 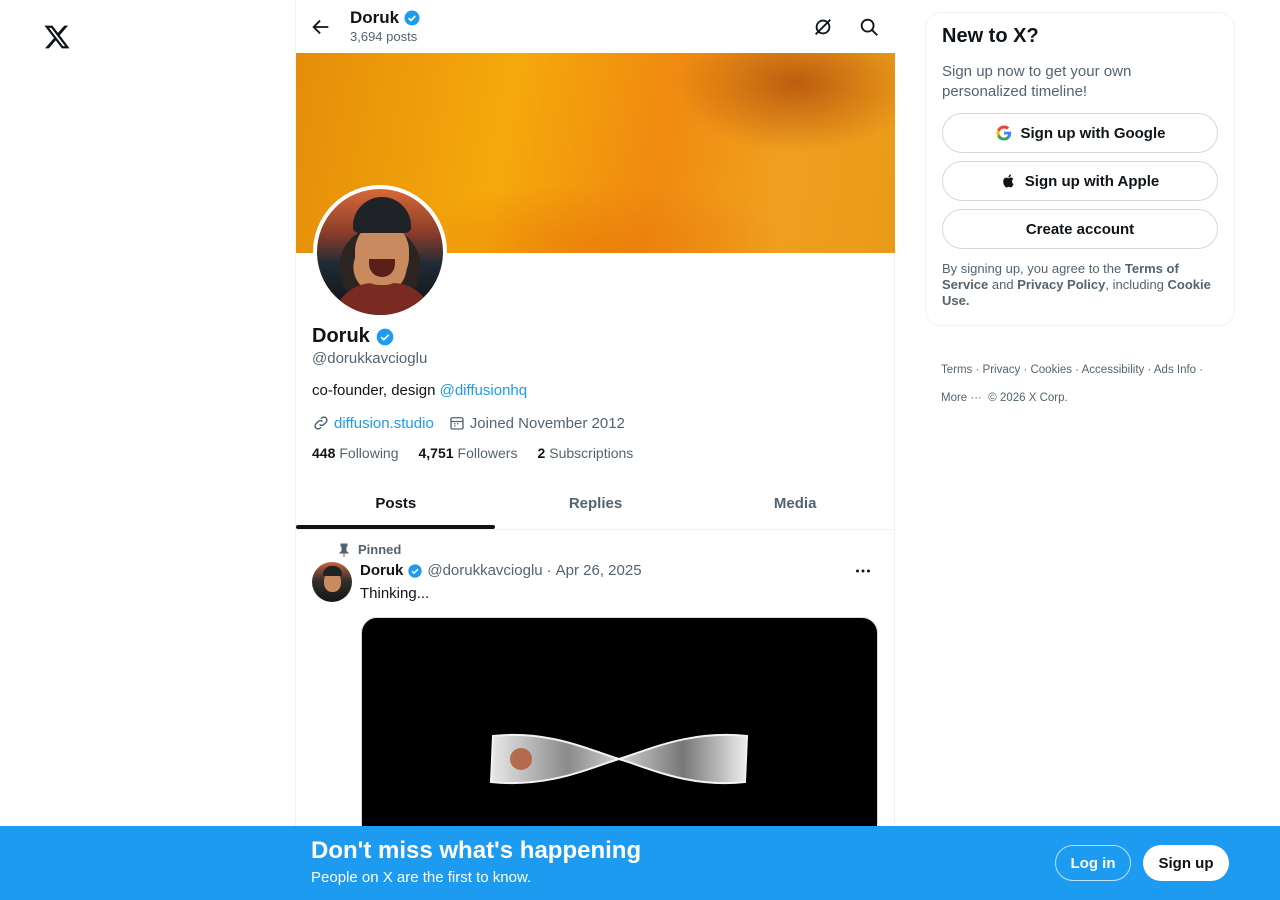 I want to click on profile-bio: co-founder, design @diffusionhq, so click(x=419, y=390).